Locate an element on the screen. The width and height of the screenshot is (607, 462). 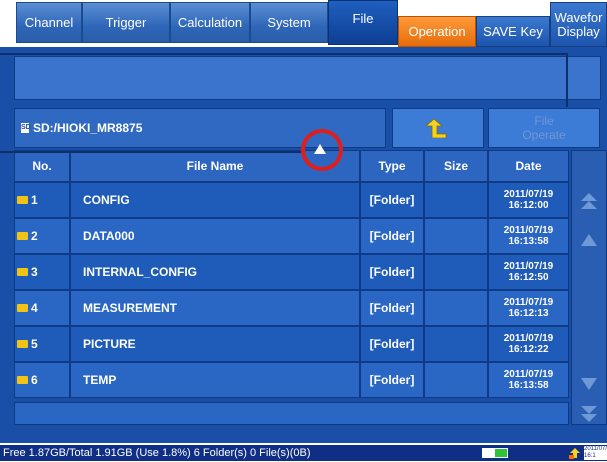
tab-system: System is located at coordinates (289, 22).